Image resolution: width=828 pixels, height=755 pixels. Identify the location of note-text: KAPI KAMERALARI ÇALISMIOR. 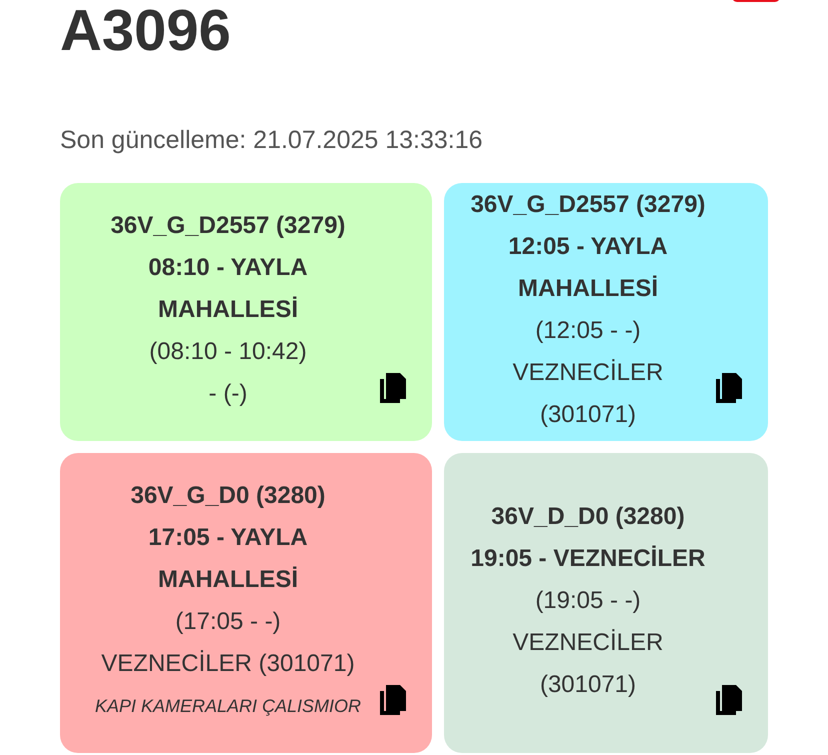
(228, 706).